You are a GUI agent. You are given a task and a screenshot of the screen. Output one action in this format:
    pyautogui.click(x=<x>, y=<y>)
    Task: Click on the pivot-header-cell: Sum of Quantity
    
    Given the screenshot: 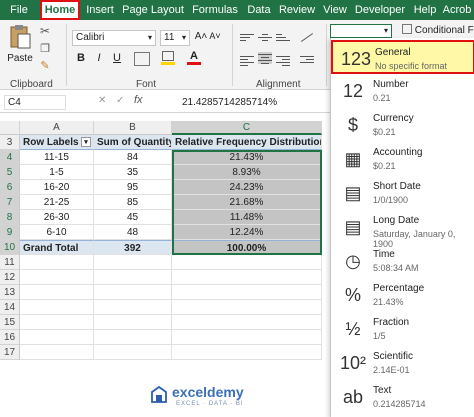 What is the action you would take?
    pyautogui.click(x=133, y=142)
    